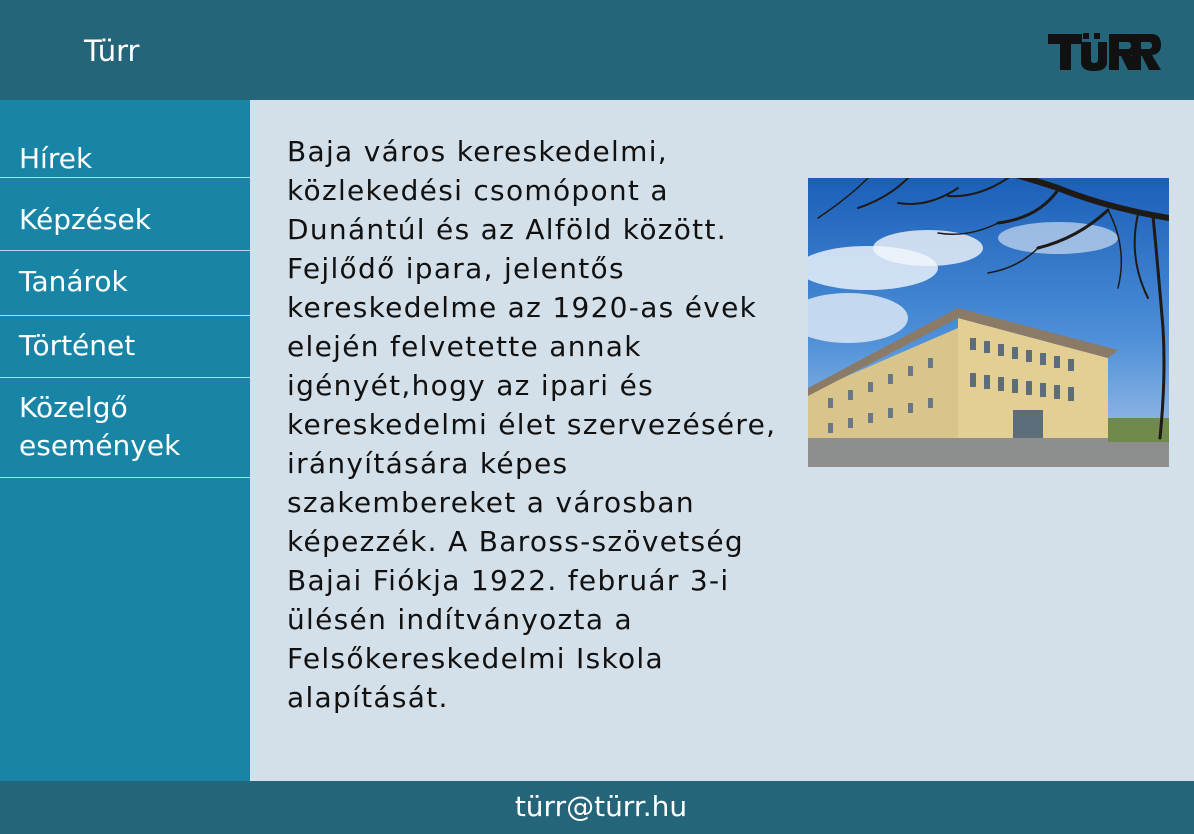  Describe the element at coordinates (1104, 52) in the screenshot. I see `turr-logo` at that location.